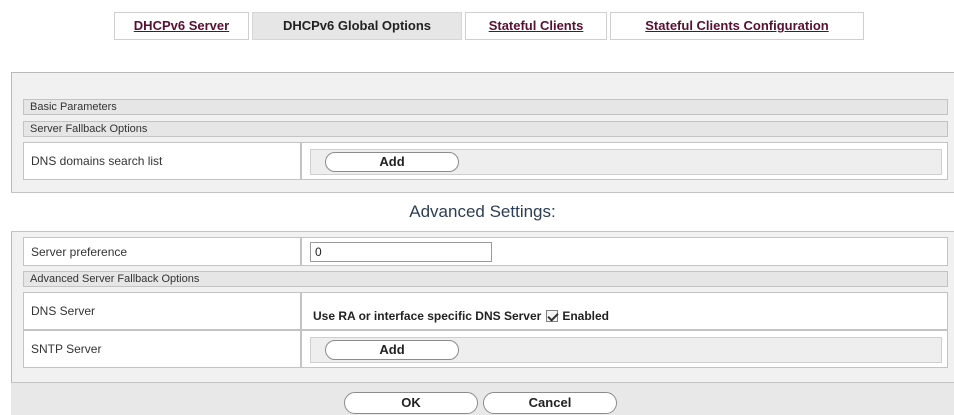  Describe the element at coordinates (401, 252) in the screenshot. I see `server-preference-input: 0` at that location.